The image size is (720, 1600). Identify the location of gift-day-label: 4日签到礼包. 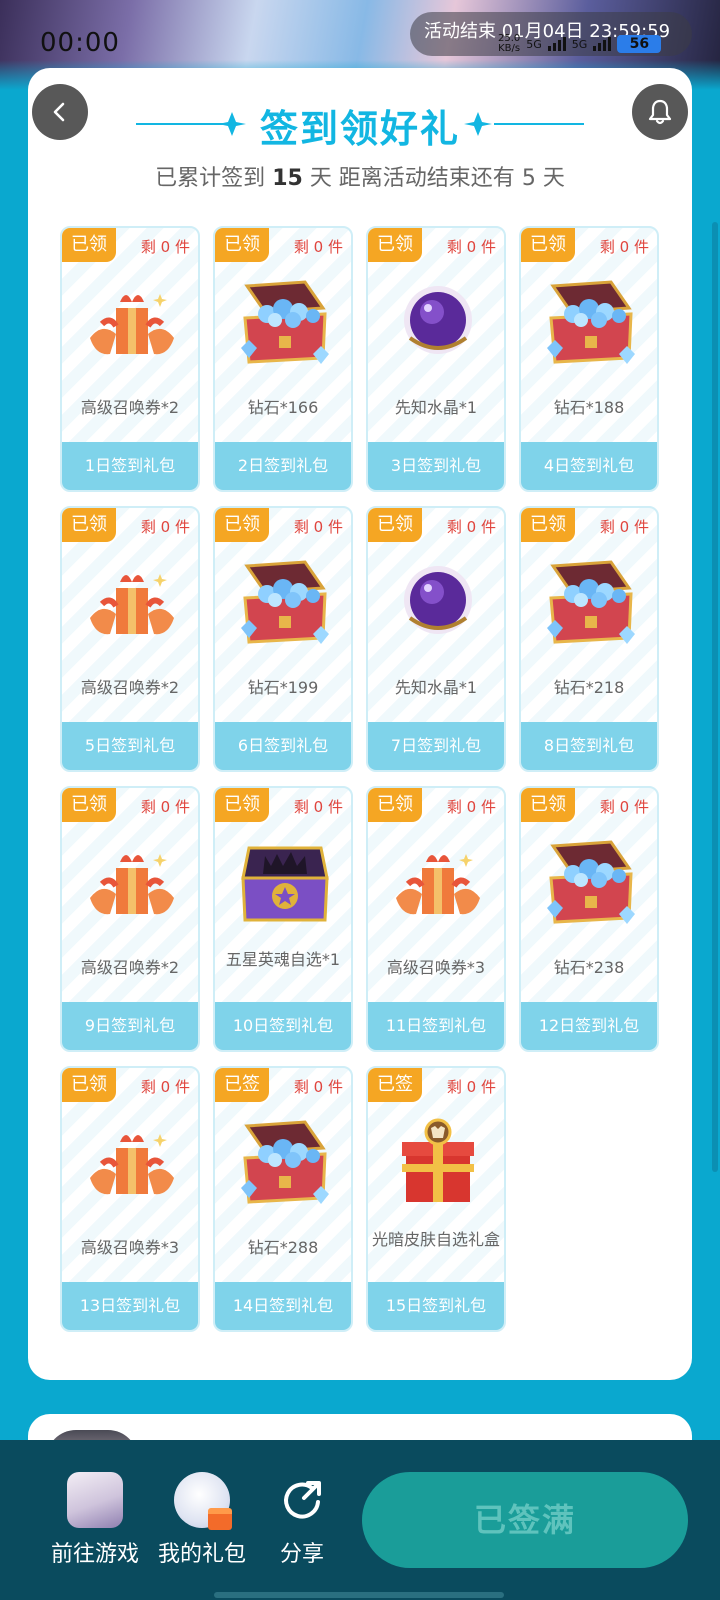
(589, 466).